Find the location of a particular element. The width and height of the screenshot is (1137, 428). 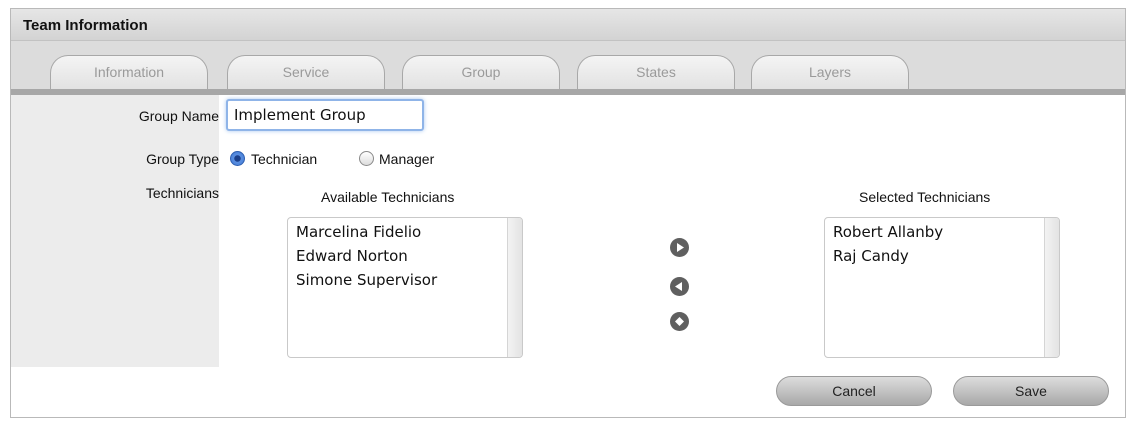

group-name-label: Group Name is located at coordinates (178, 116).